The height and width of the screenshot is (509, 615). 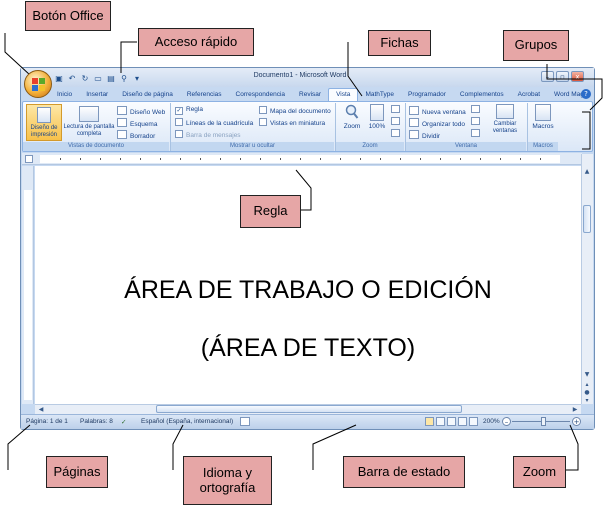 What do you see at coordinates (587, 279) in the screenshot?
I see `vertical-scrollbar` at bounding box center [587, 279].